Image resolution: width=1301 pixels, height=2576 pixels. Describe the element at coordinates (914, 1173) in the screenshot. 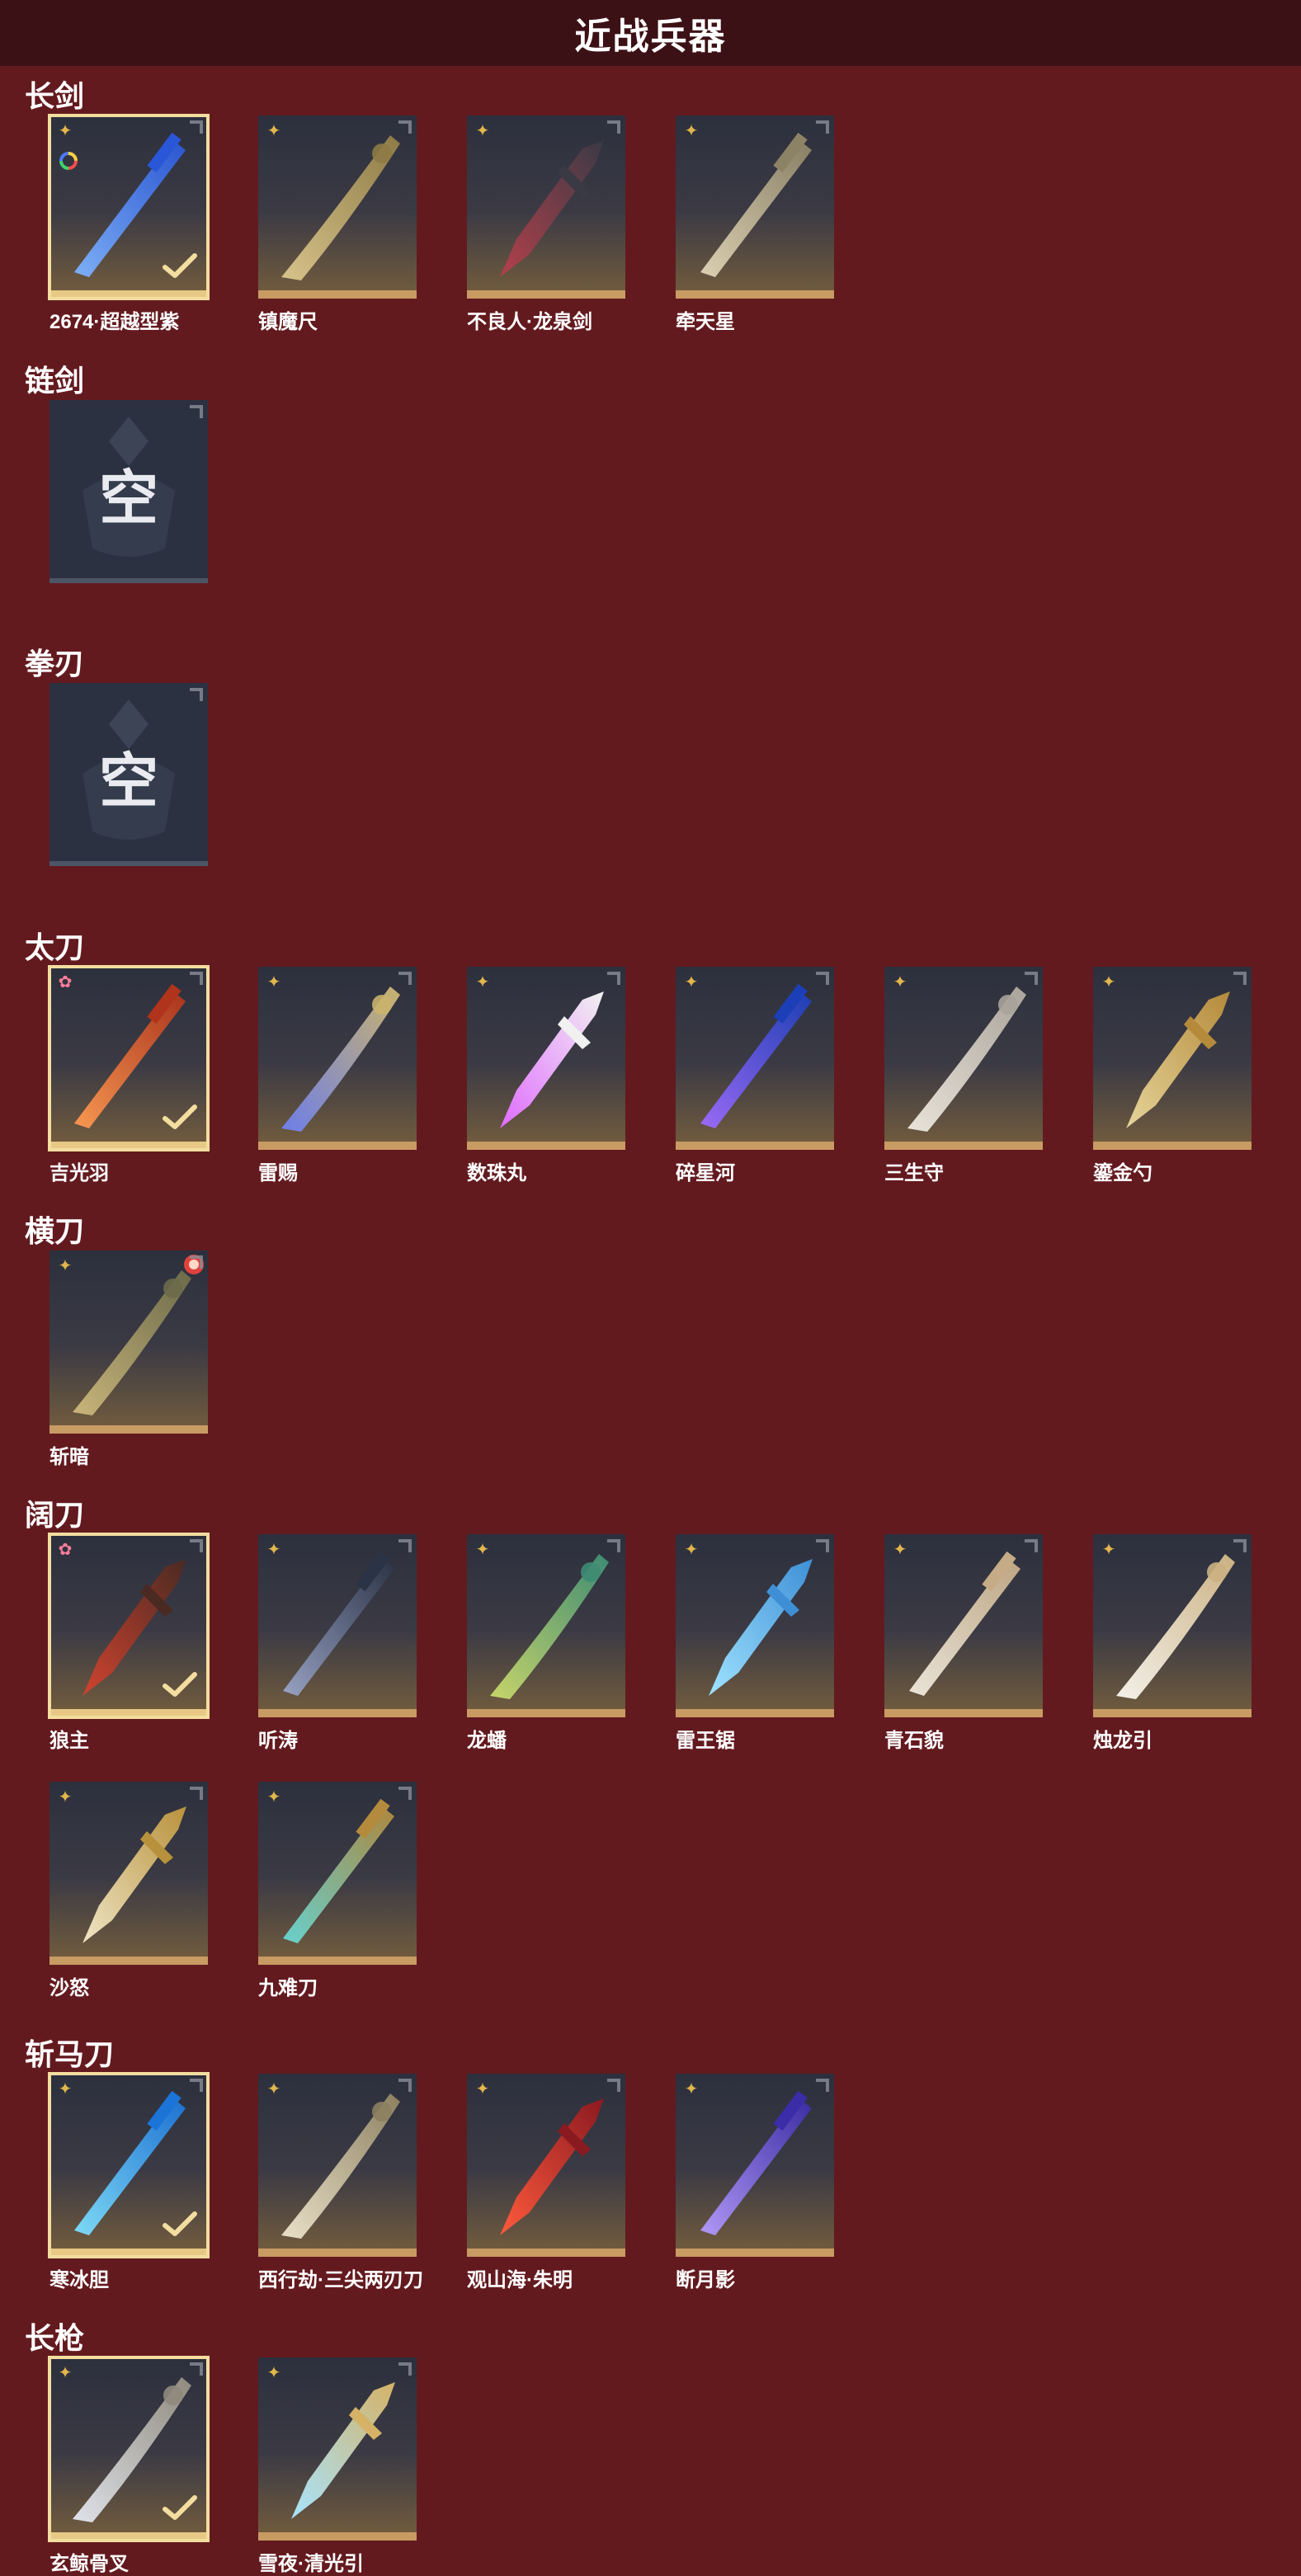

I see `weapon-name-label: 三生守` at that location.